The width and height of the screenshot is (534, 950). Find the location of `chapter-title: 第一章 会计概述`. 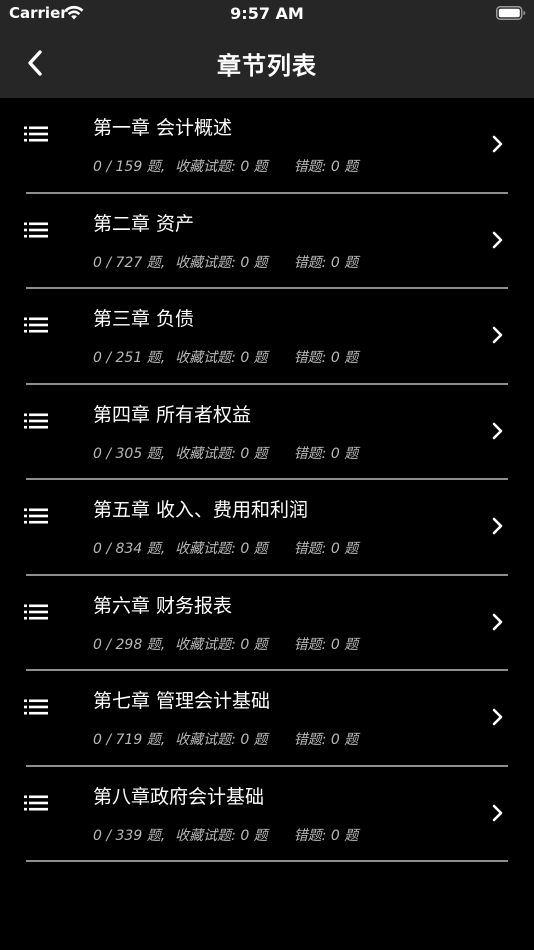

chapter-title: 第一章 会计概述 is located at coordinates (163, 128).